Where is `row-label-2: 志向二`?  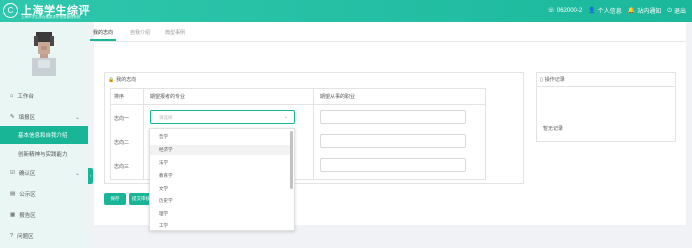
row-label-2: 志向二 is located at coordinates (122, 143).